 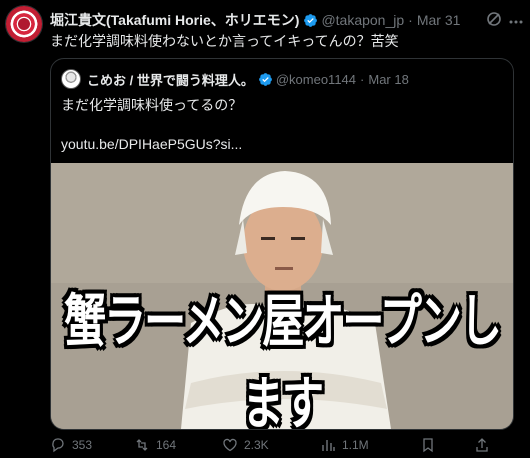 What do you see at coordinates (428, 445) in the screenshot?
I see `bookmark-icon` at bounding box center [428, 445].